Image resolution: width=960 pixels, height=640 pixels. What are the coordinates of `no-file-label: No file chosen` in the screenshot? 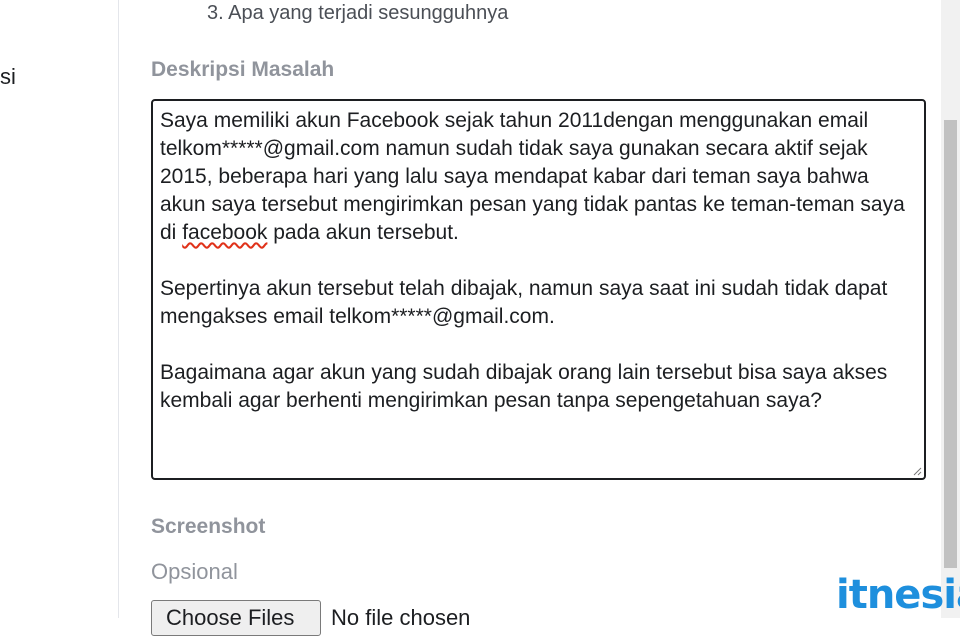 It's located at (401, 617).